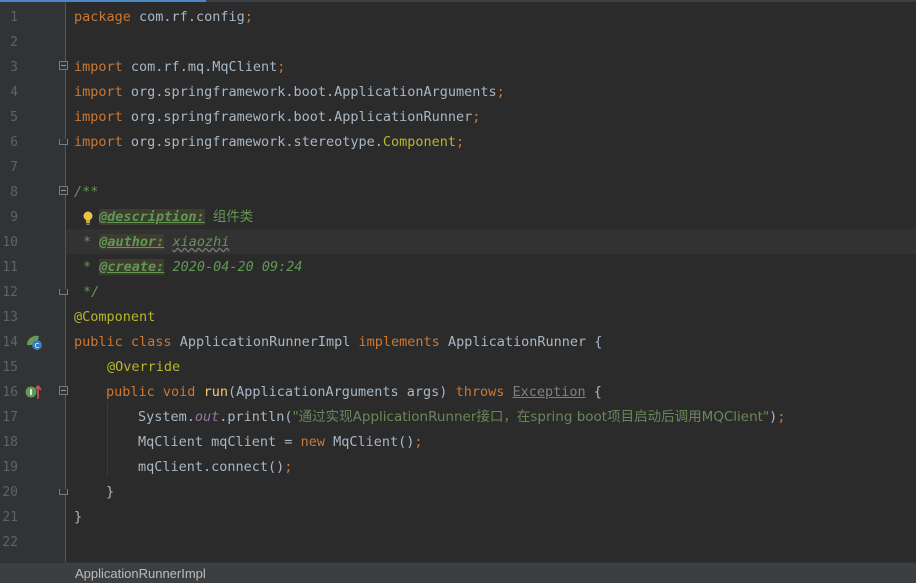  I want to click on doc-description-value: 组件类, so click(233, 217).